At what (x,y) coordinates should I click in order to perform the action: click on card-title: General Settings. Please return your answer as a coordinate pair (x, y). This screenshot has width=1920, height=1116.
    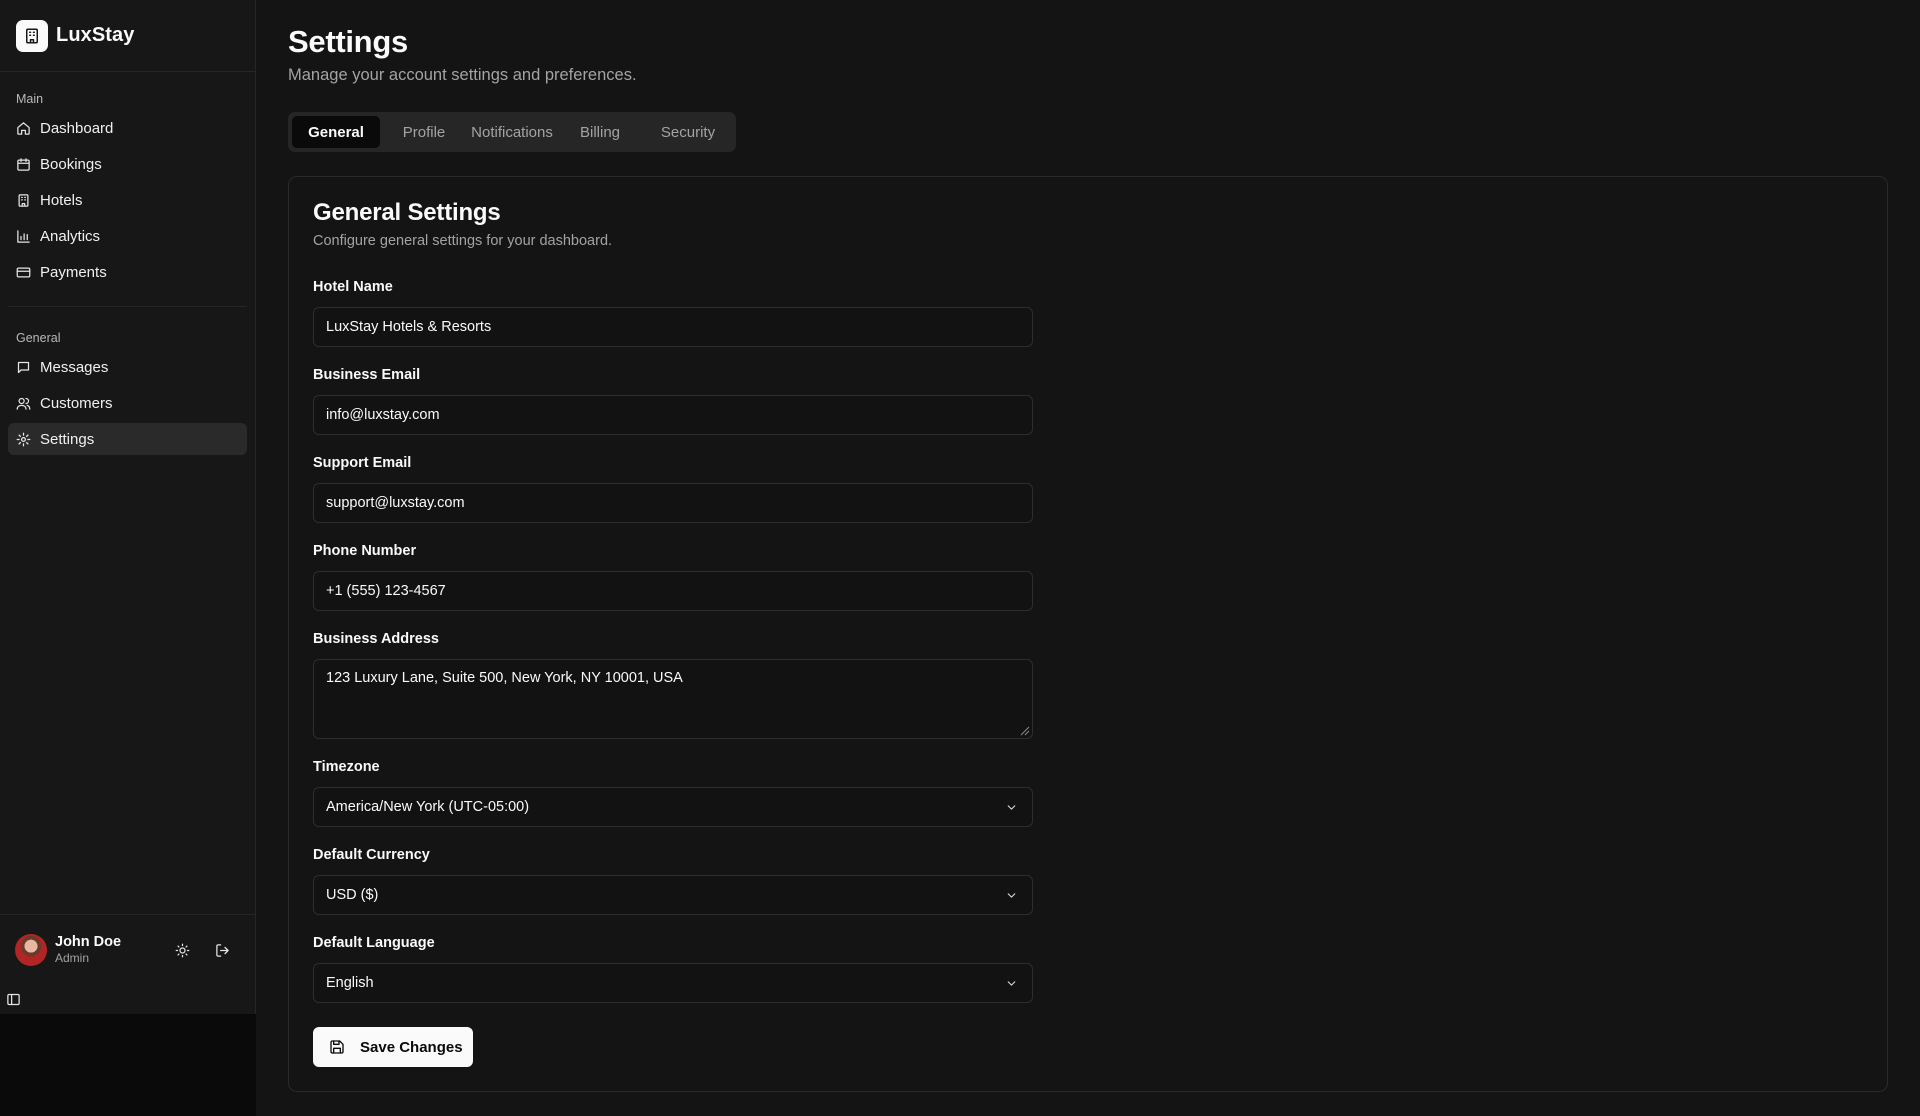
    Looking at the image, I should click on (407, 212).